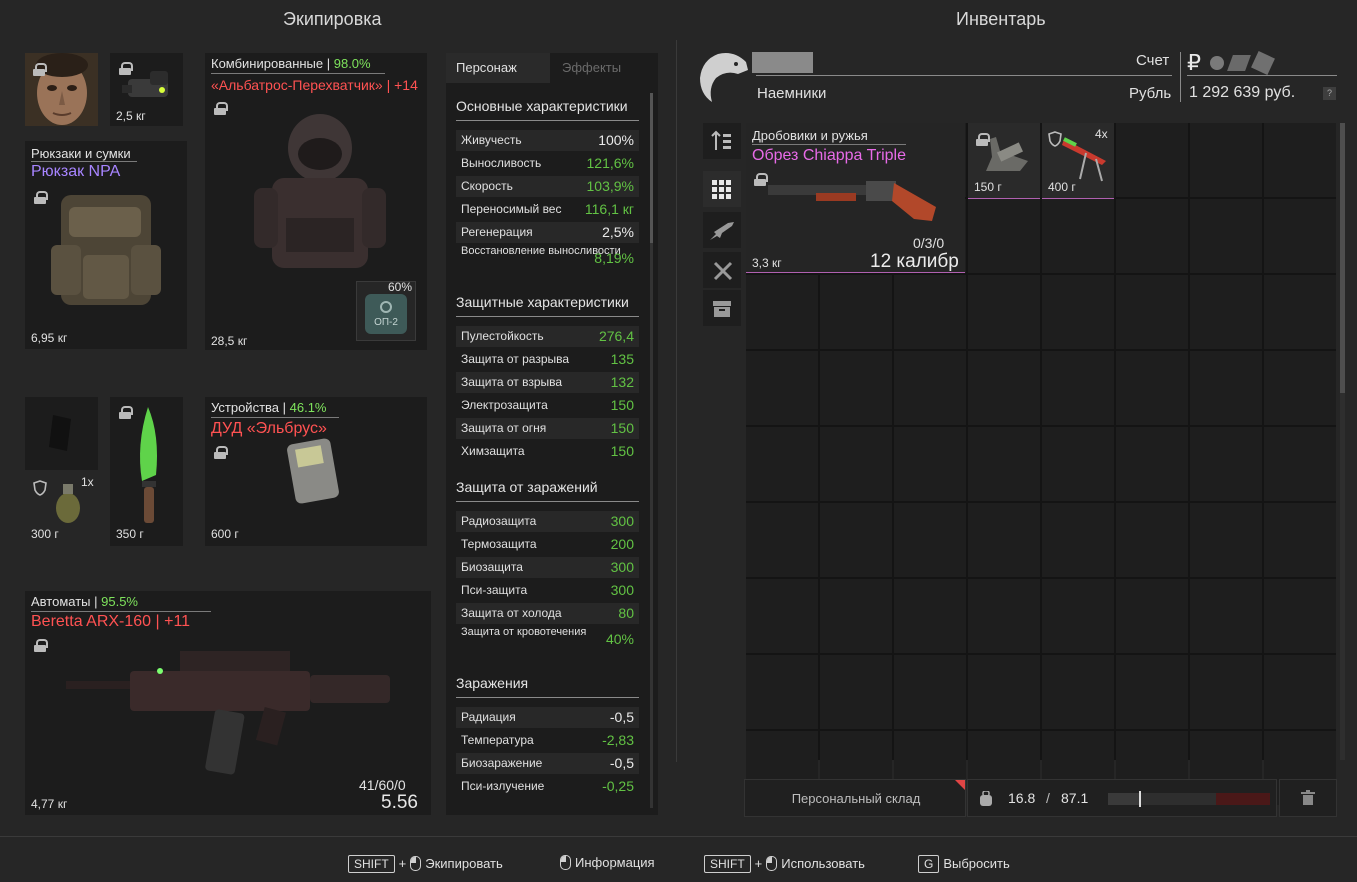  What do you see at coordinates (269, 407) in the screenshot?
I see `device-category: Устройства | 46.1%` at bounding box center [269, 407].